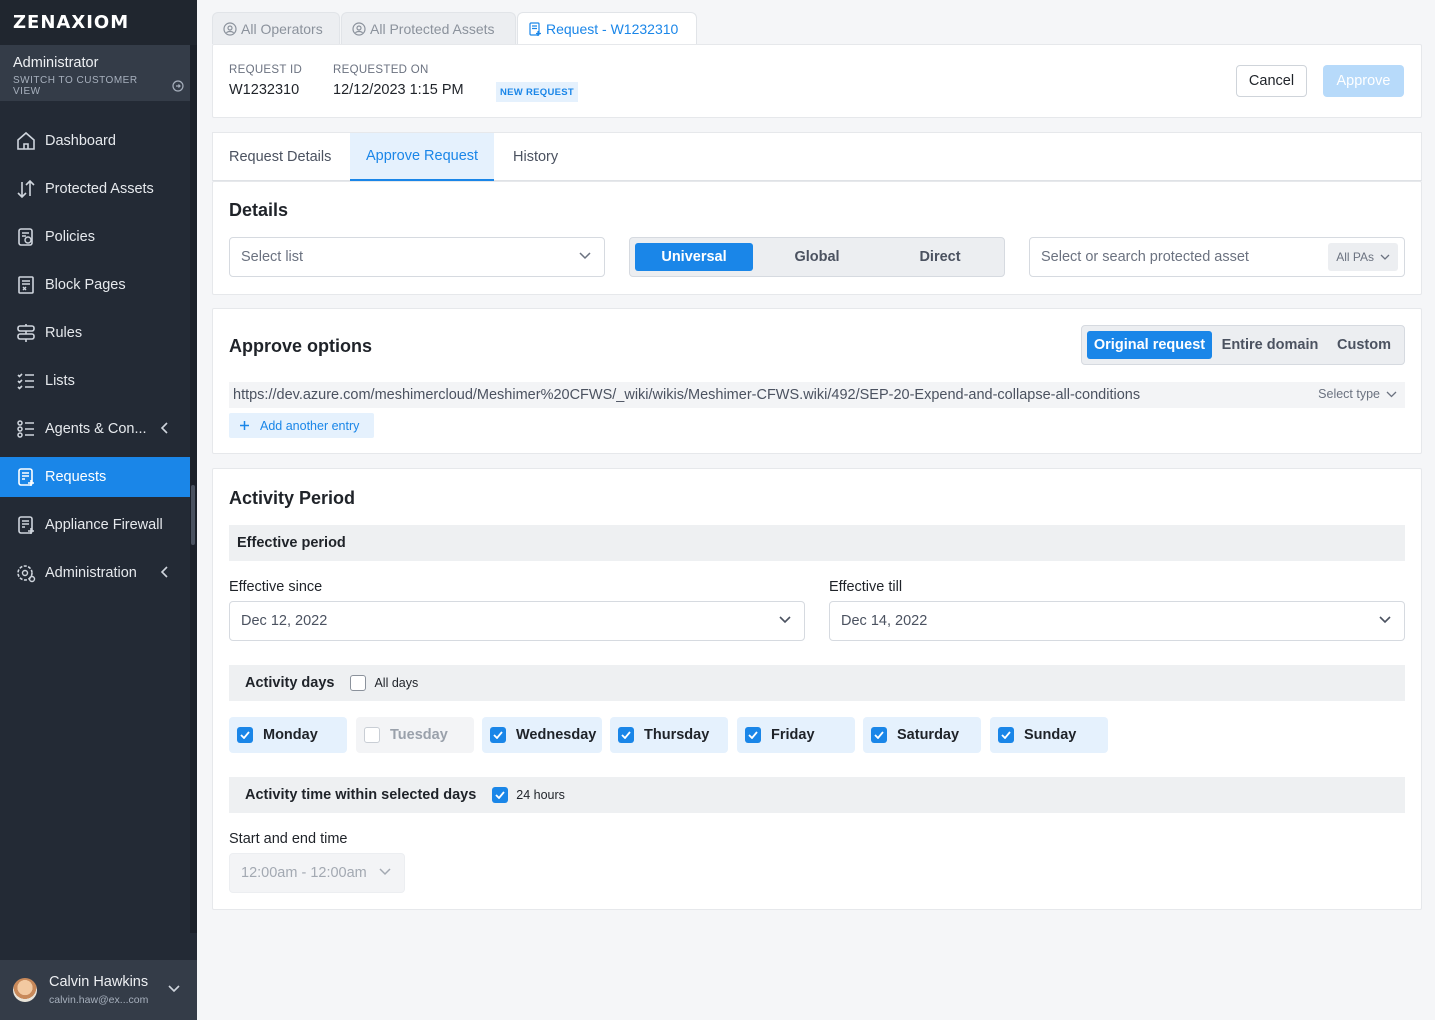 This screenshot has width=1435, height=1020. Describe the element at coordinates (694, 257) in the screenshot. I see `scope-universal-button: Universal` at that location.